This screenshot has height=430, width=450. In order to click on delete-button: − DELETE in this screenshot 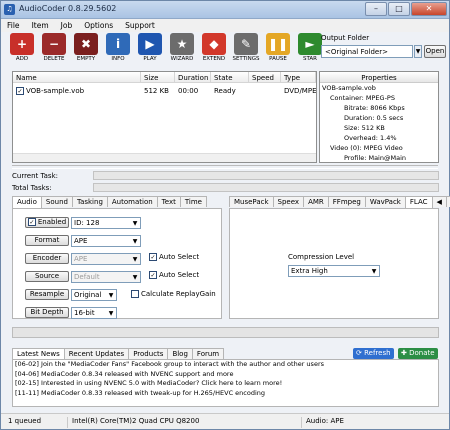, I will do `click(54, 49)`.